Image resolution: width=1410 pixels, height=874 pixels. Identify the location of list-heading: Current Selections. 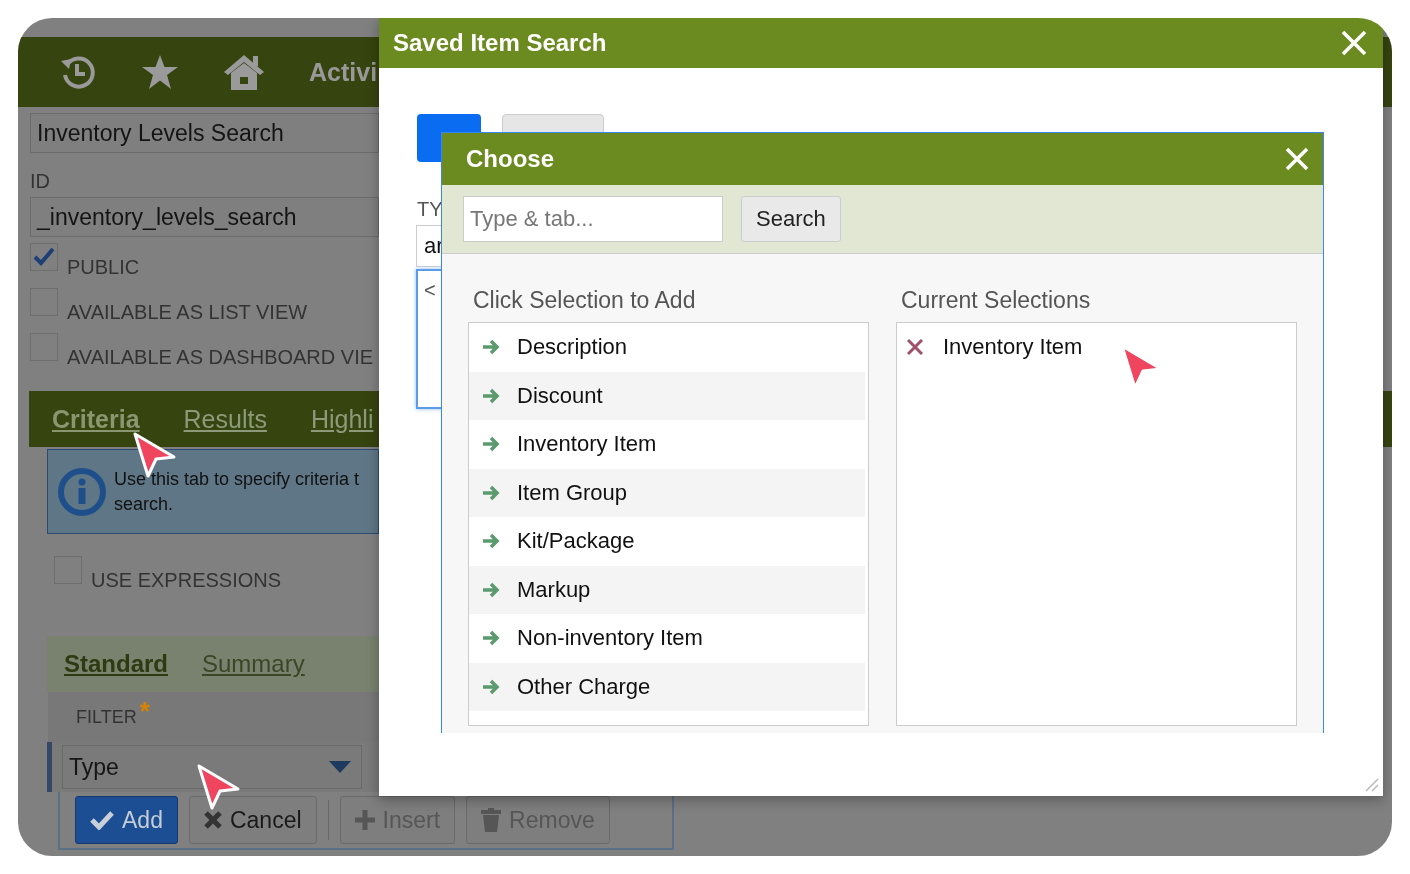
(996, 300).